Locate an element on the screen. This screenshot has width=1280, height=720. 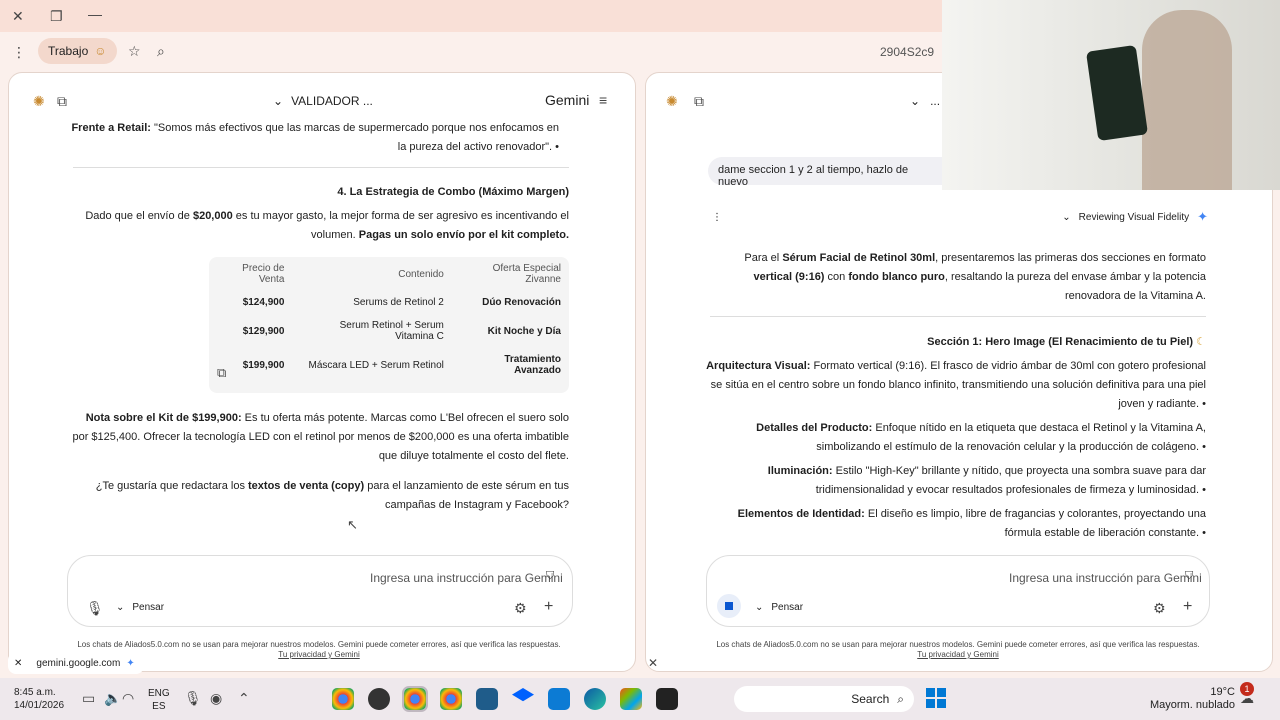
person-silhouette is located at coordinates (1187, 100).